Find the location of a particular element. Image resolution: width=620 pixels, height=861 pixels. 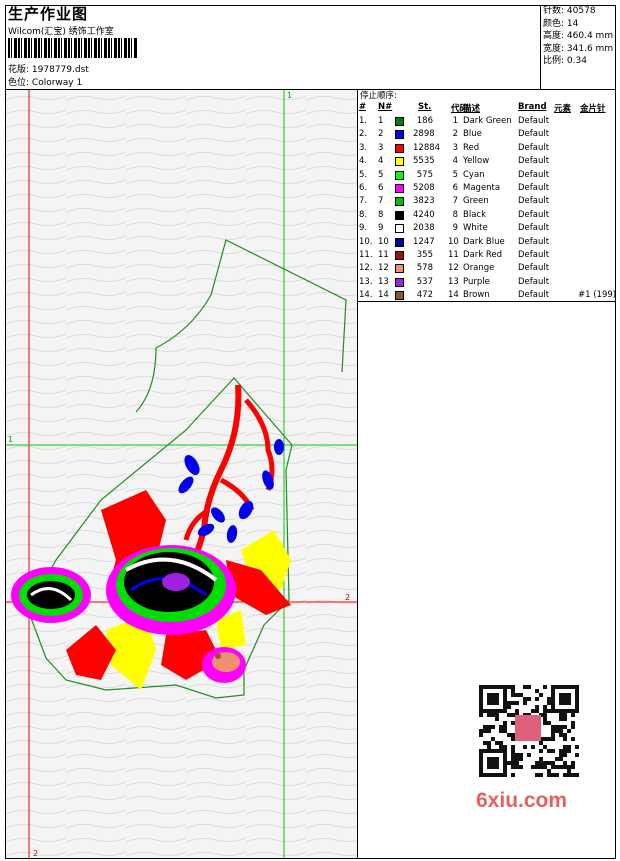

row-stitches: 1247 is located at coordinates (424, 241).